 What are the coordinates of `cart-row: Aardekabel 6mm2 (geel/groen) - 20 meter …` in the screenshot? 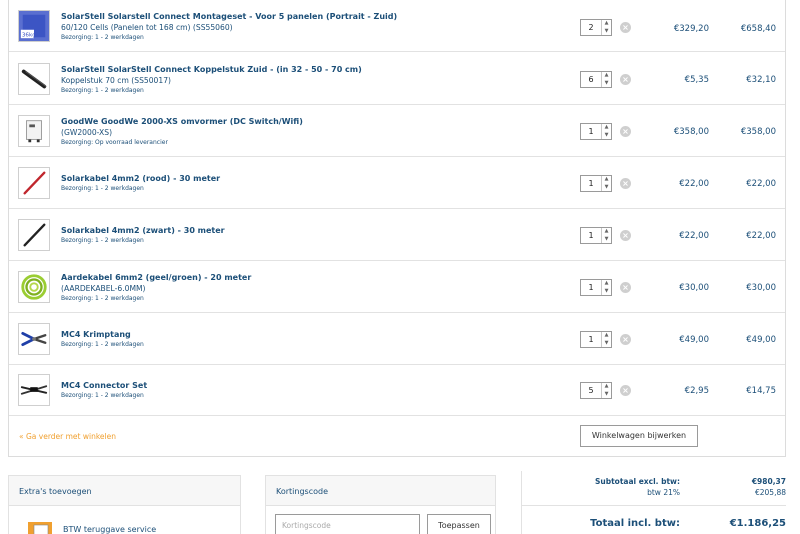 It's located at (397, 287).